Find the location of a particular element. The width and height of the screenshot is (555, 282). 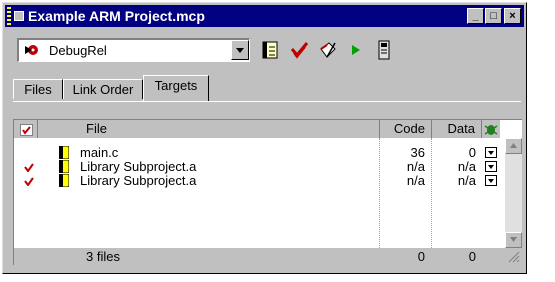

project-inspector-icon is located at coordinates (384, 50).